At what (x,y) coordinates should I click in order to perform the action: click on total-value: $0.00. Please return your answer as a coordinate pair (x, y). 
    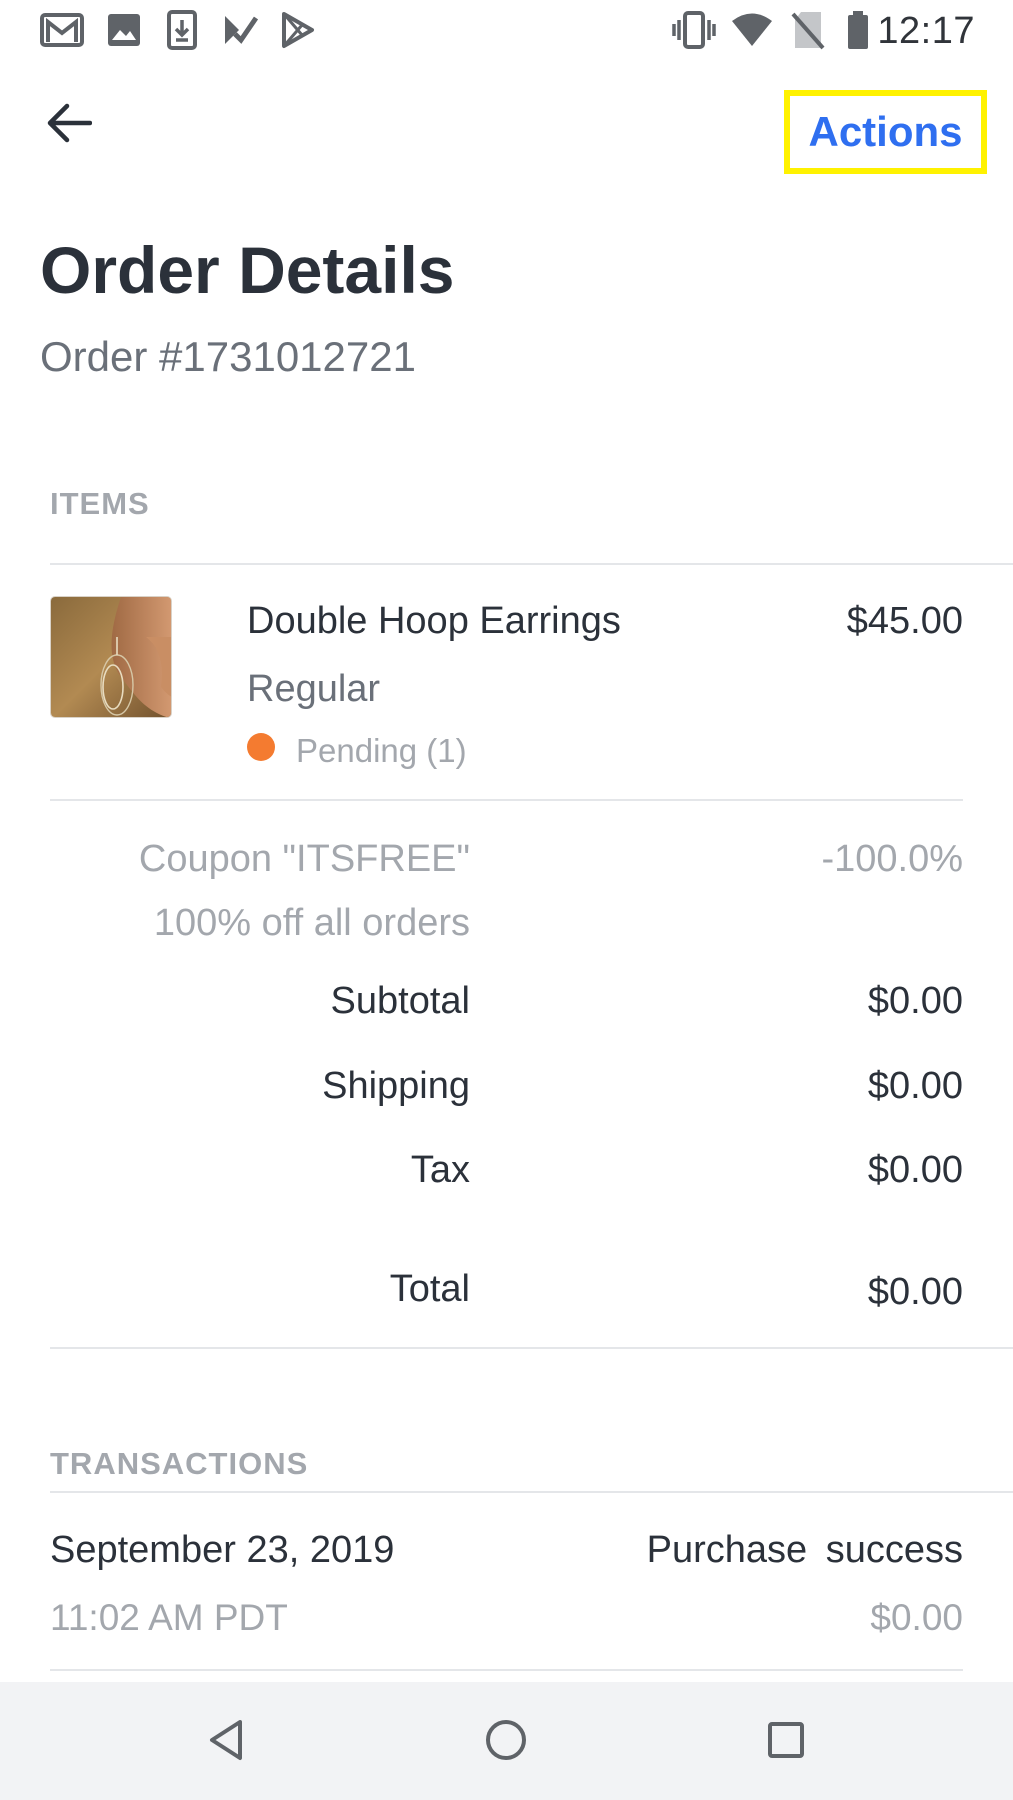
    Looking at the image, I should click on (915, 1292).